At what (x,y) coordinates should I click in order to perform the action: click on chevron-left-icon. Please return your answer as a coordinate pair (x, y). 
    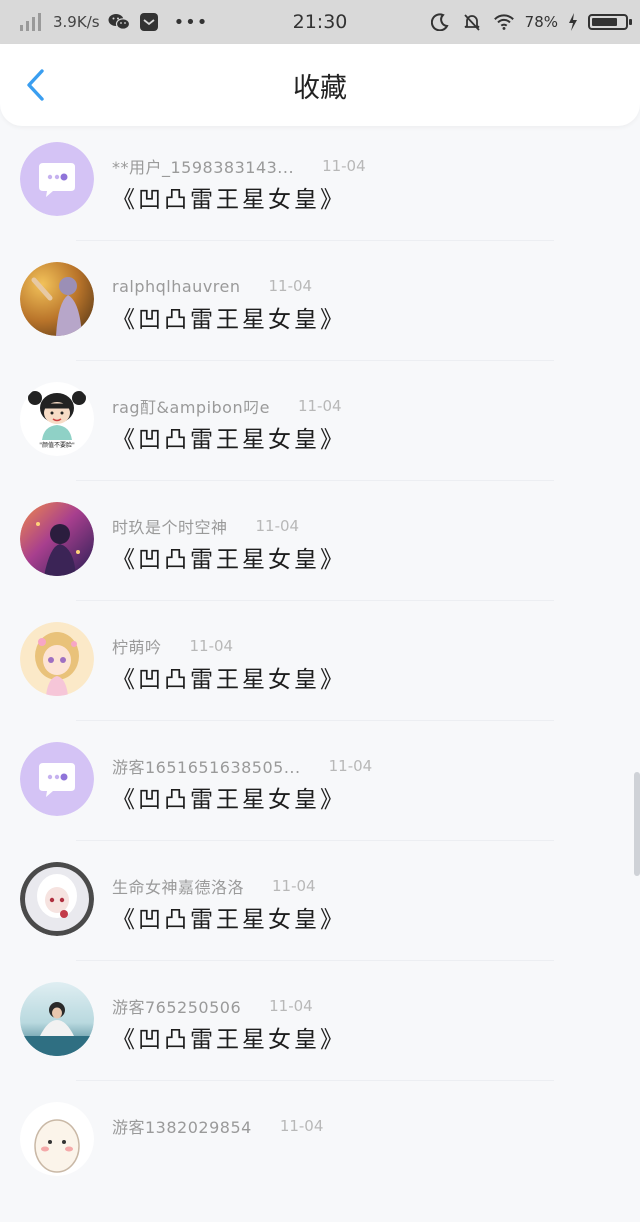
    Looking at the image, I should click on (35, 85).